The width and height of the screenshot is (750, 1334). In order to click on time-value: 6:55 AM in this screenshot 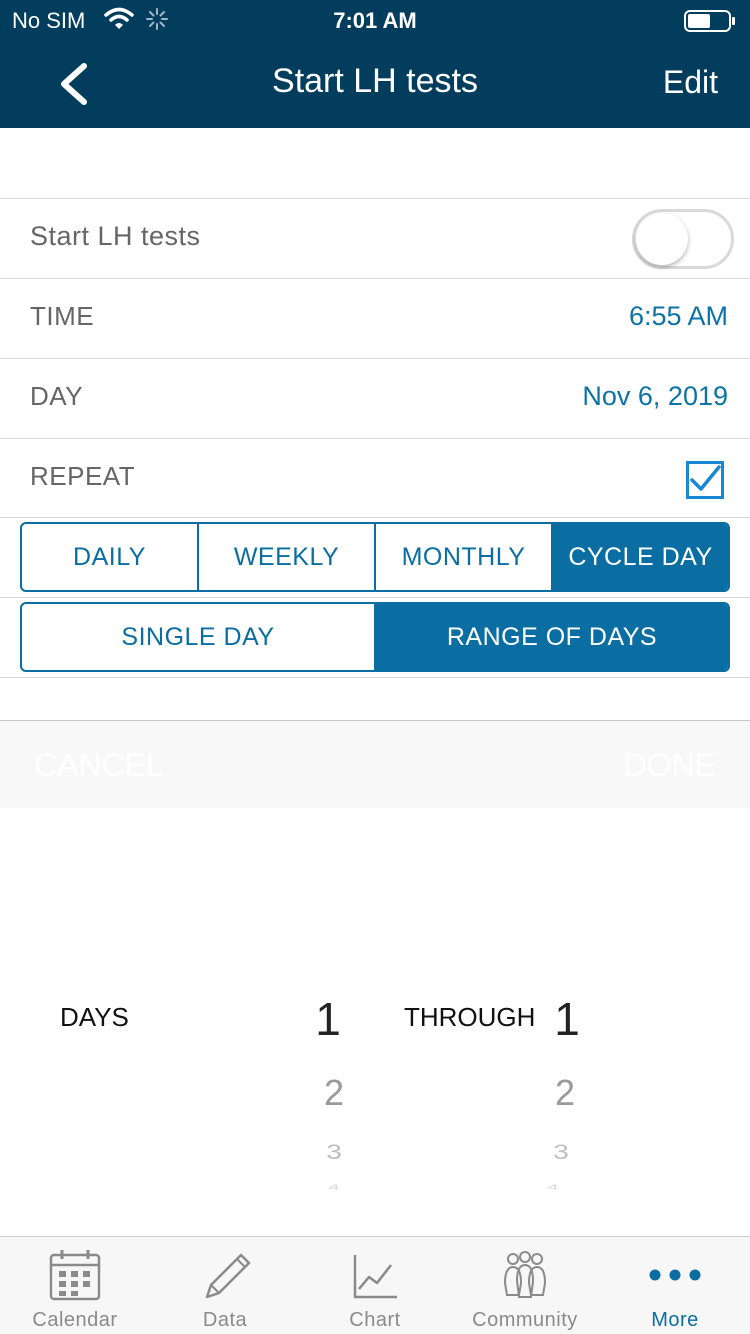, I will do `click(678, 316)`.